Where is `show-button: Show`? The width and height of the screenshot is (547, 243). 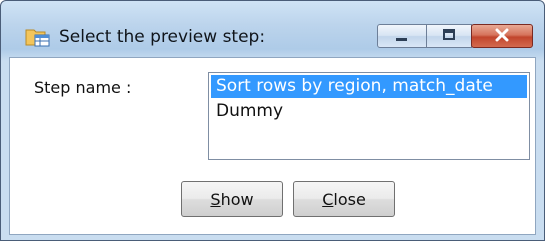 show-button: Show is located at coordinates (232, 199).